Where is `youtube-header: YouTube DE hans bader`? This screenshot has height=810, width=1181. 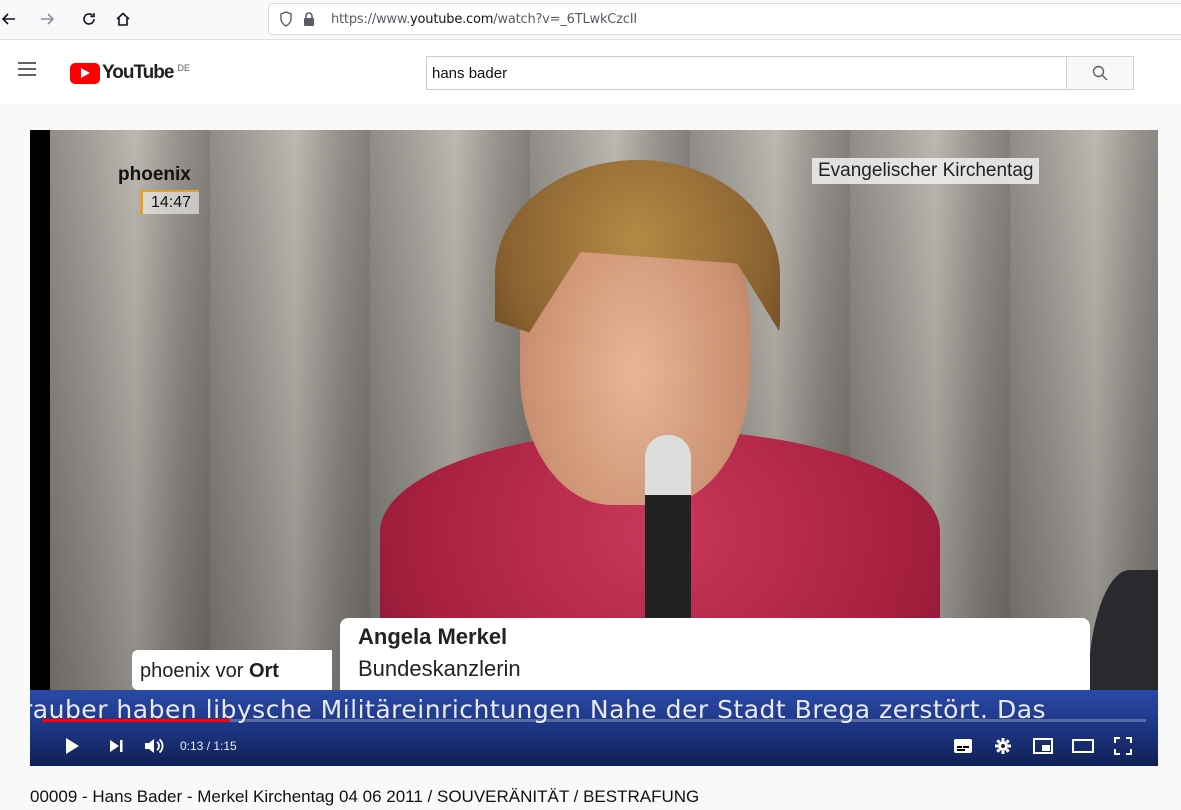 youtube-header: YouTube DE hans bader is located at coordinates (590, 72).